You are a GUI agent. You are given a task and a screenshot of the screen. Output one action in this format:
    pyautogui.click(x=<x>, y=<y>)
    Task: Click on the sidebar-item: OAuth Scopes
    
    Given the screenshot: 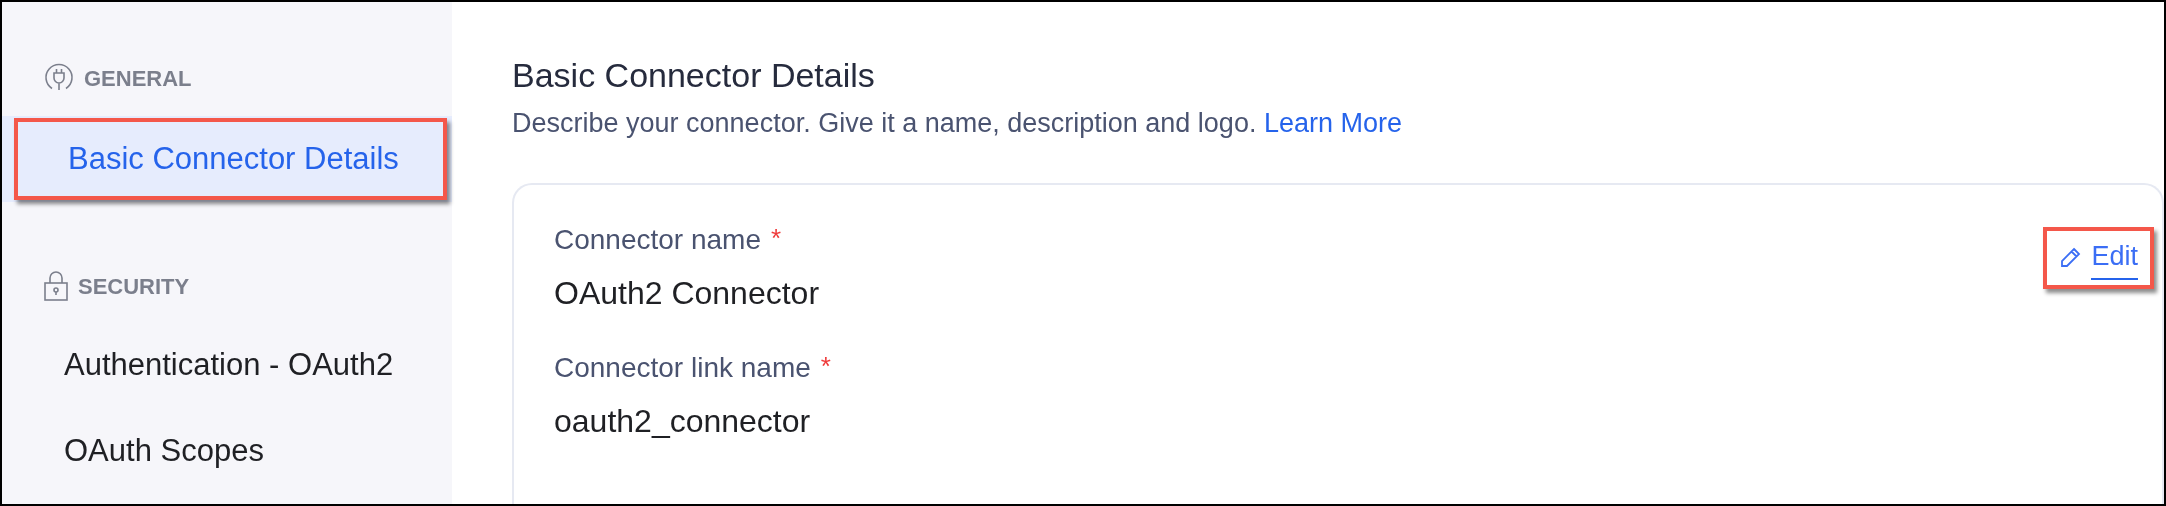 What is the action you would take?
    pyautogui.click(x=230, y=448)
    